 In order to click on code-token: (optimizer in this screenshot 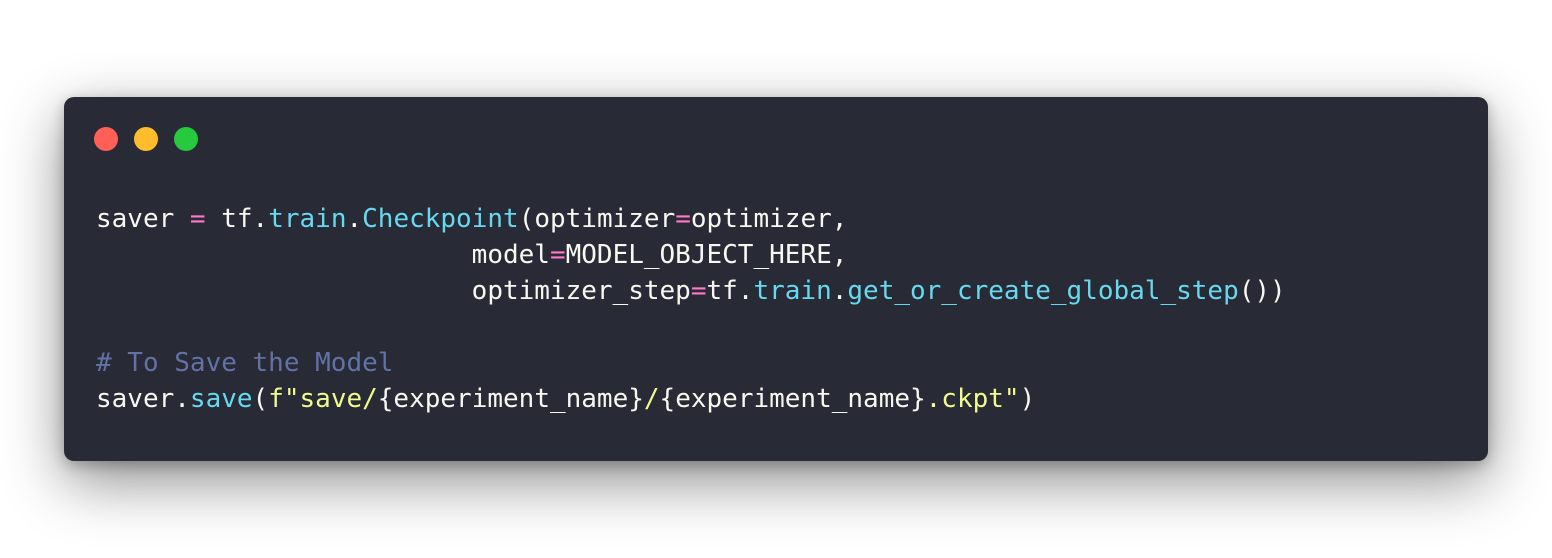, I will do `click(597, 219)`.